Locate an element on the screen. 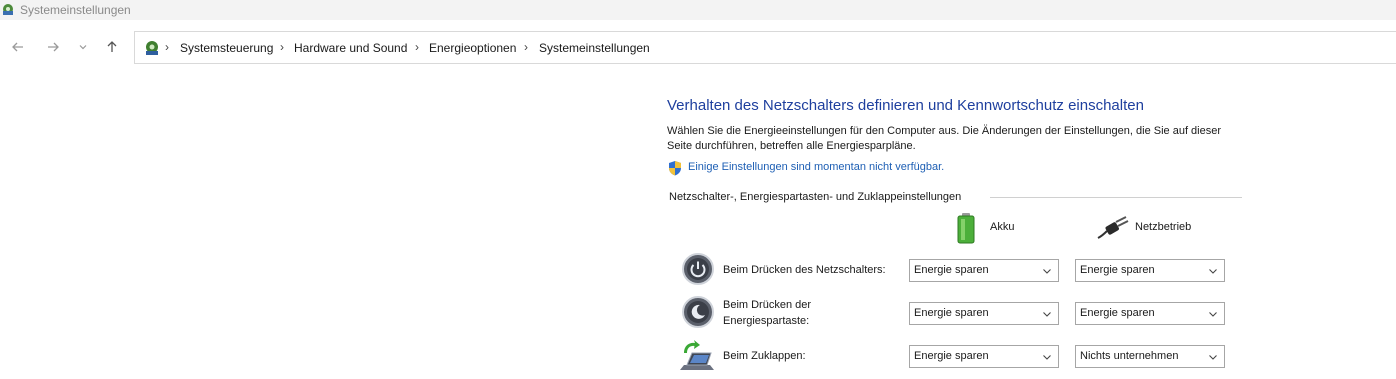  power-button-plugged-in-select: Energie sparen is located at coordinates (1150, 270).